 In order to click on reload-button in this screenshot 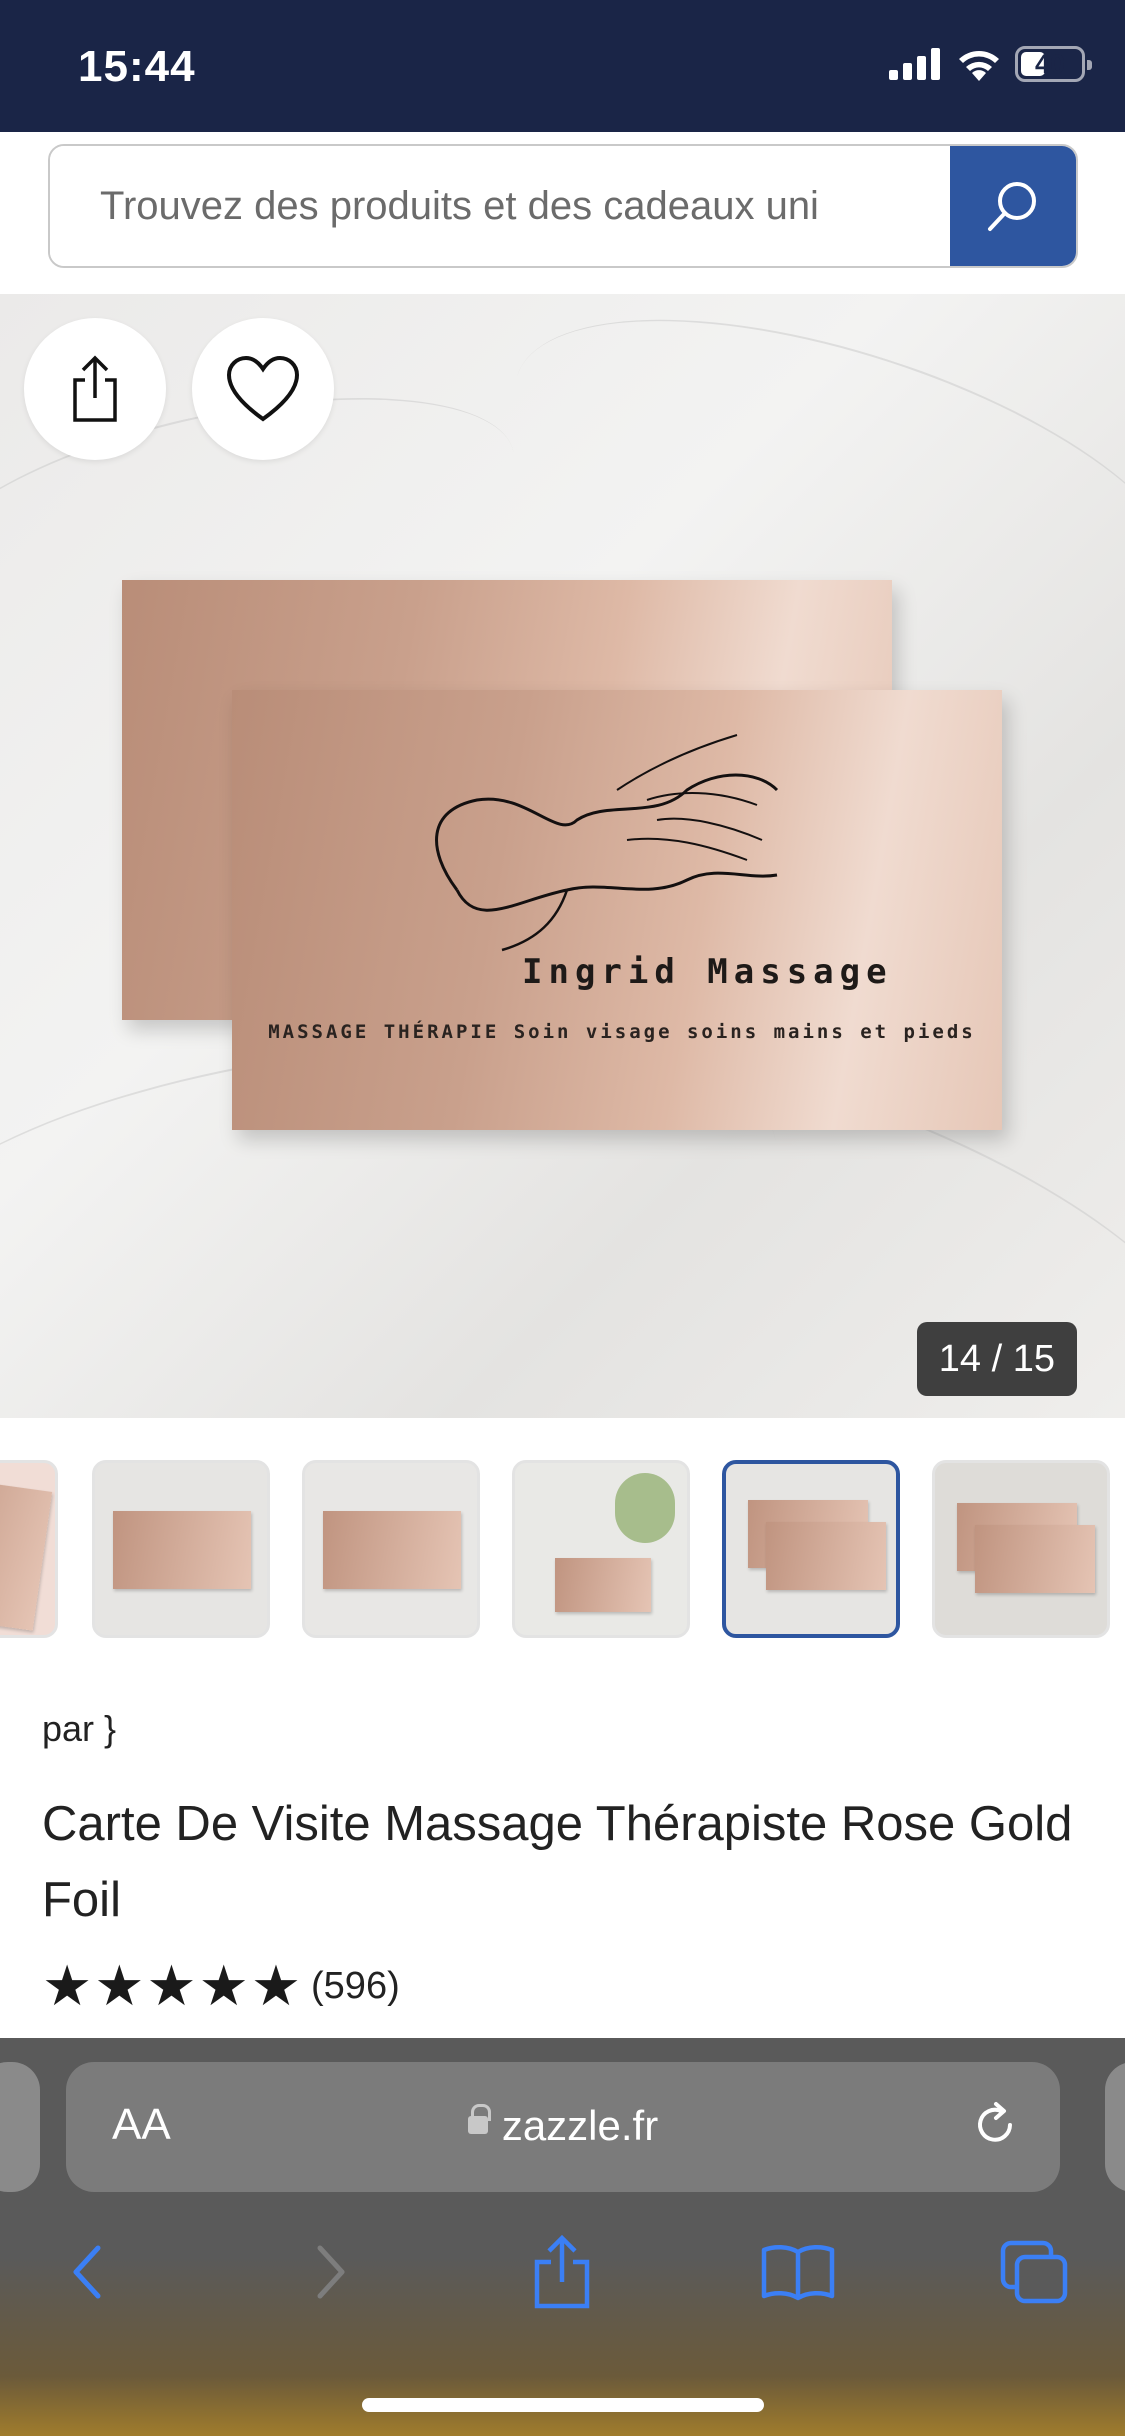, I will do `click(995, 2127)`.